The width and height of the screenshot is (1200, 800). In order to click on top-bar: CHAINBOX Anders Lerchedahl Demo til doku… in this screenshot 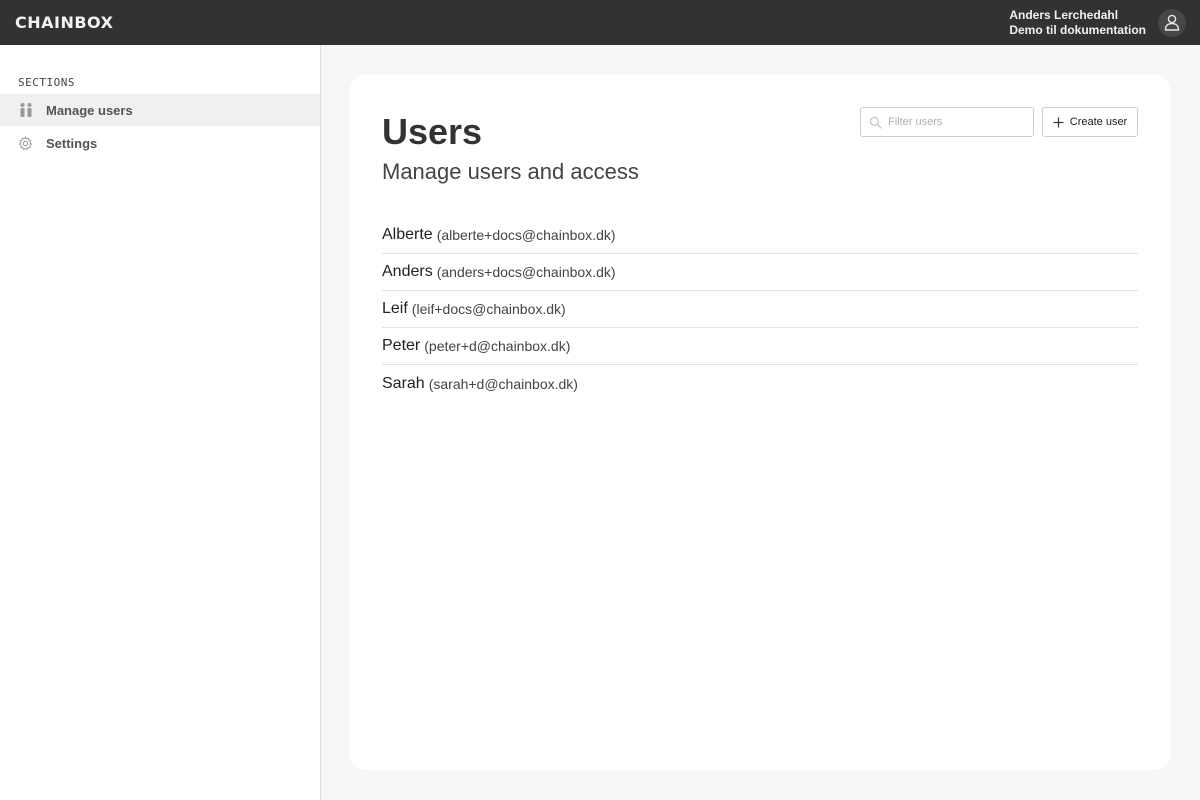, I will do `click(600, 22)`.